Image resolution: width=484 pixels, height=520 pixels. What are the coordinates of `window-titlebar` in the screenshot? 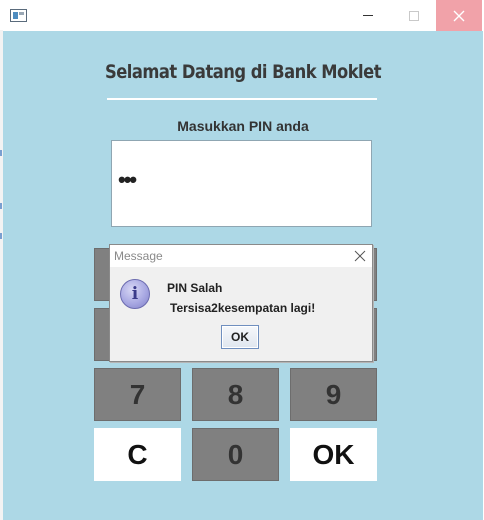 It's located at (243, 15).